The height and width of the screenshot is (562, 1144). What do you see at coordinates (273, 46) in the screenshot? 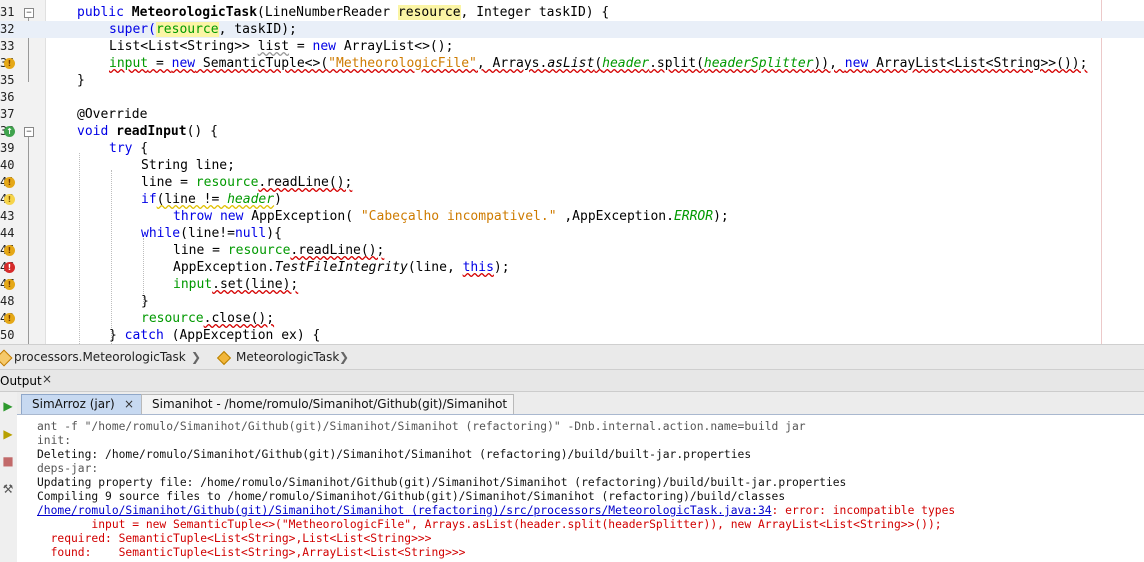
I see `code-token: list` at bounding box center [273, 46].